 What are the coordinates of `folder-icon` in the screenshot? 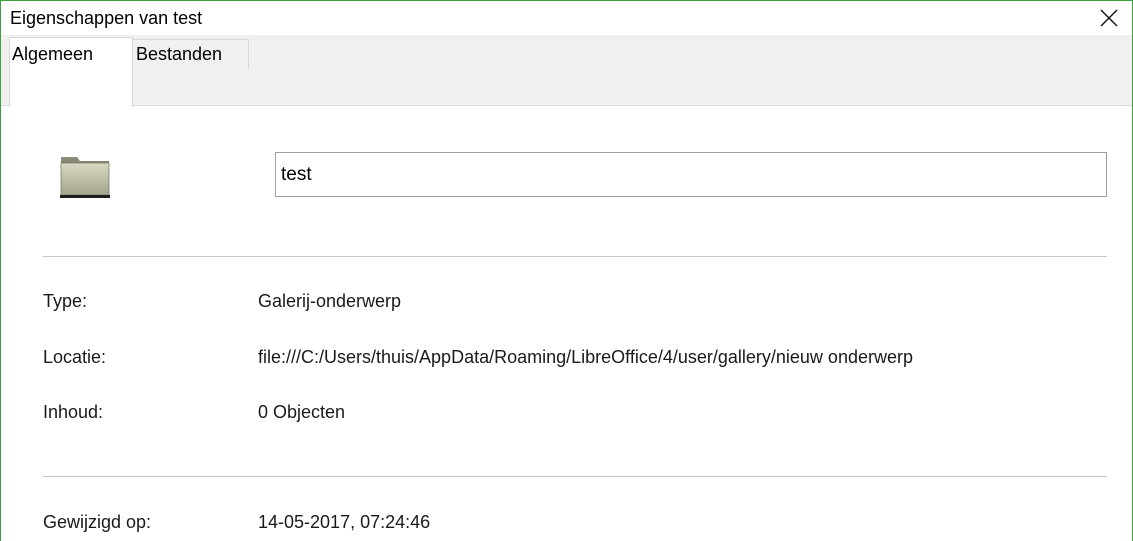 It's located at (85, 177).